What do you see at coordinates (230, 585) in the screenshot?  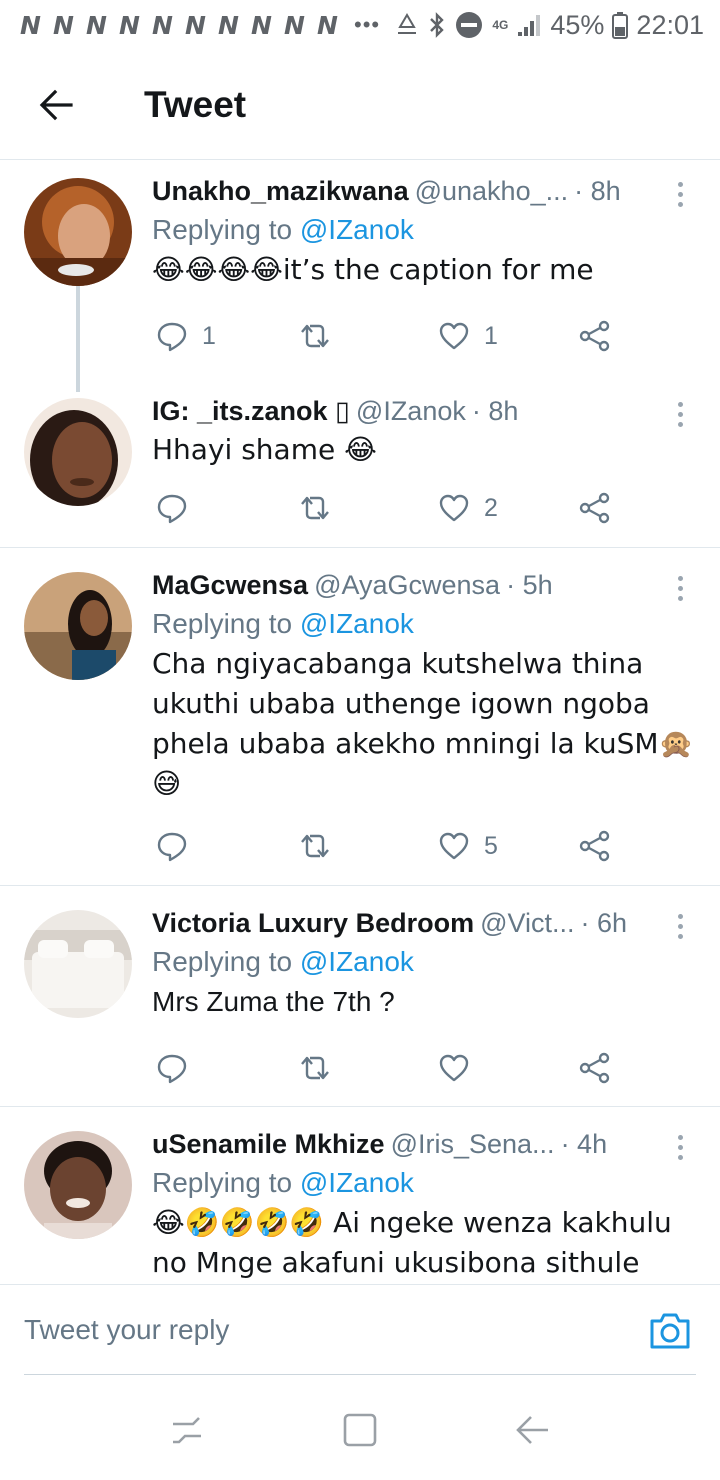 I see `user-name: MaGcwensa` at bounding box center [230, 585].